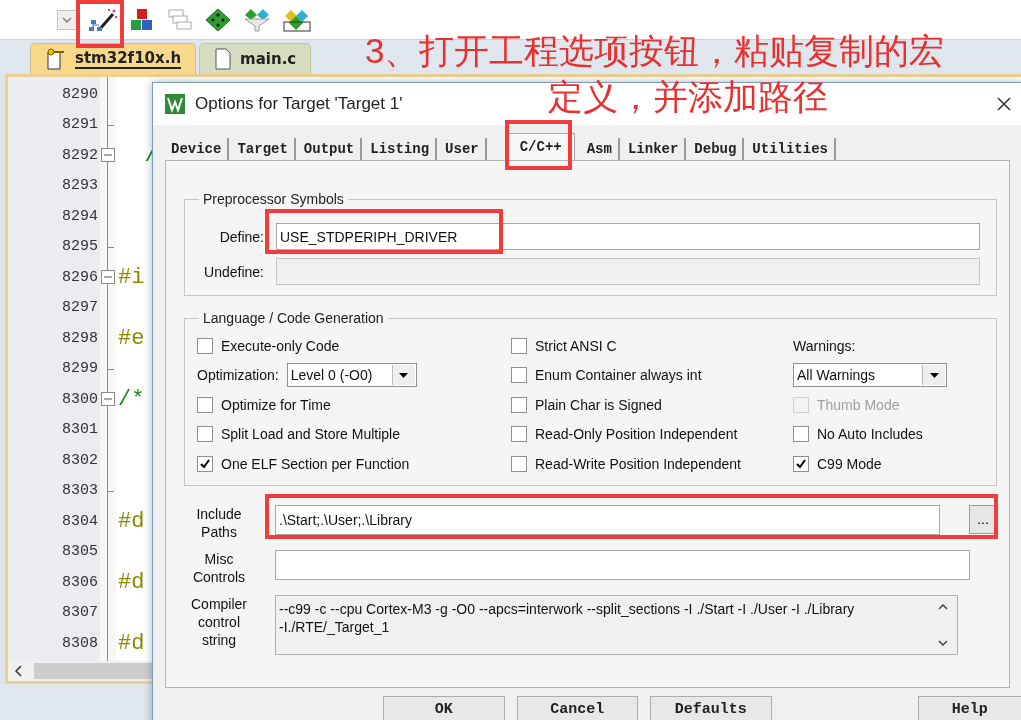  What do you see at coordinates (280, 345) in the screenshot?
I see `checkbox-label: Execute-only Code` at bounding box center [280, 345].